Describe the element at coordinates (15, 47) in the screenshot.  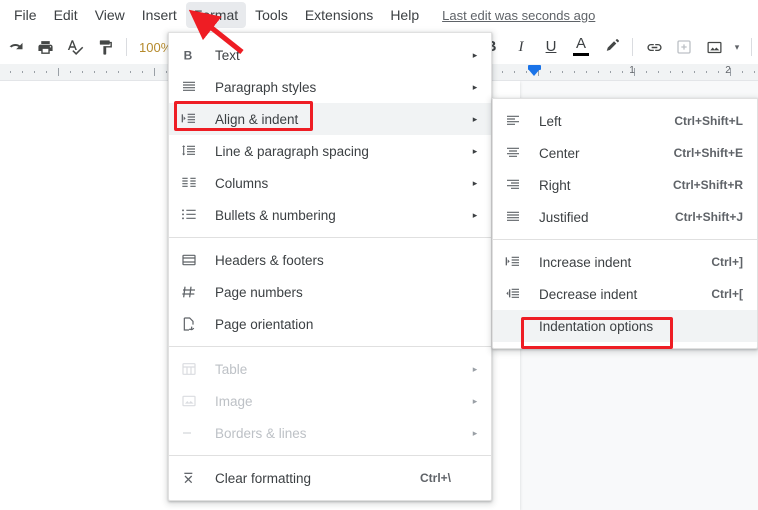
I see `redo-icon` at that location.